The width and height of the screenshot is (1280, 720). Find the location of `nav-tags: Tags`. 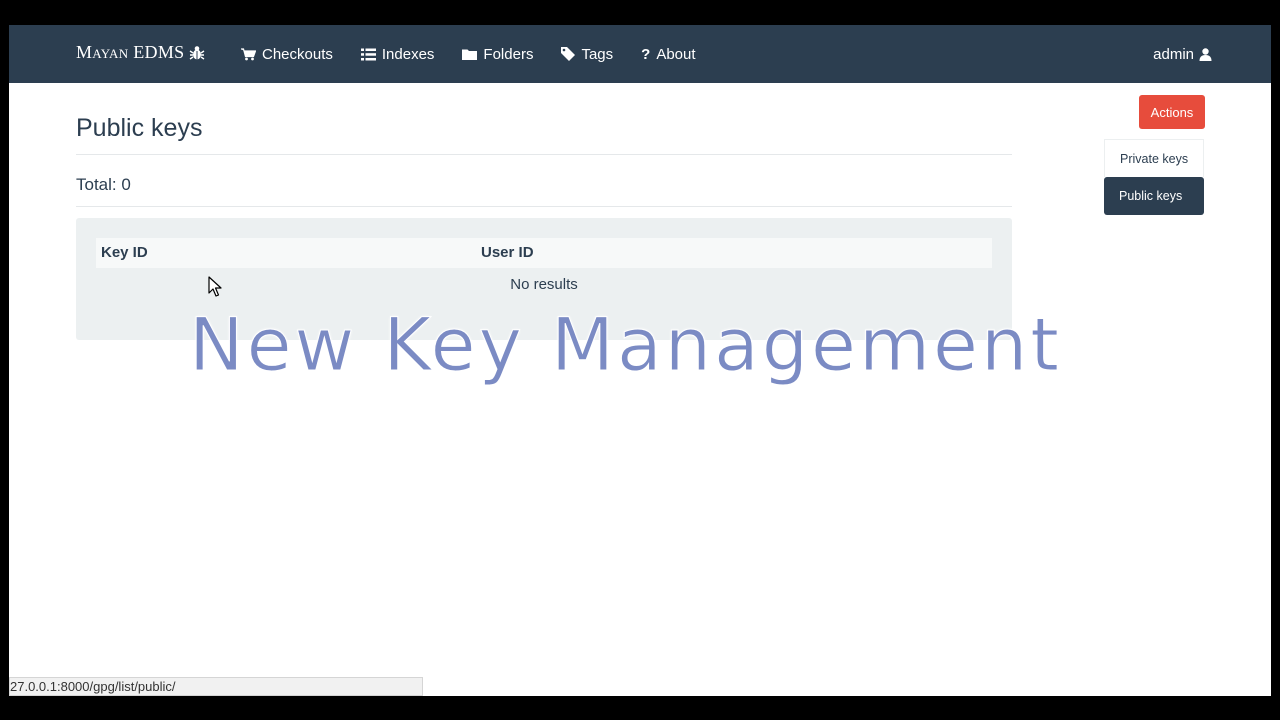

nav-tags: Tags is located at coordinates (587, 54).